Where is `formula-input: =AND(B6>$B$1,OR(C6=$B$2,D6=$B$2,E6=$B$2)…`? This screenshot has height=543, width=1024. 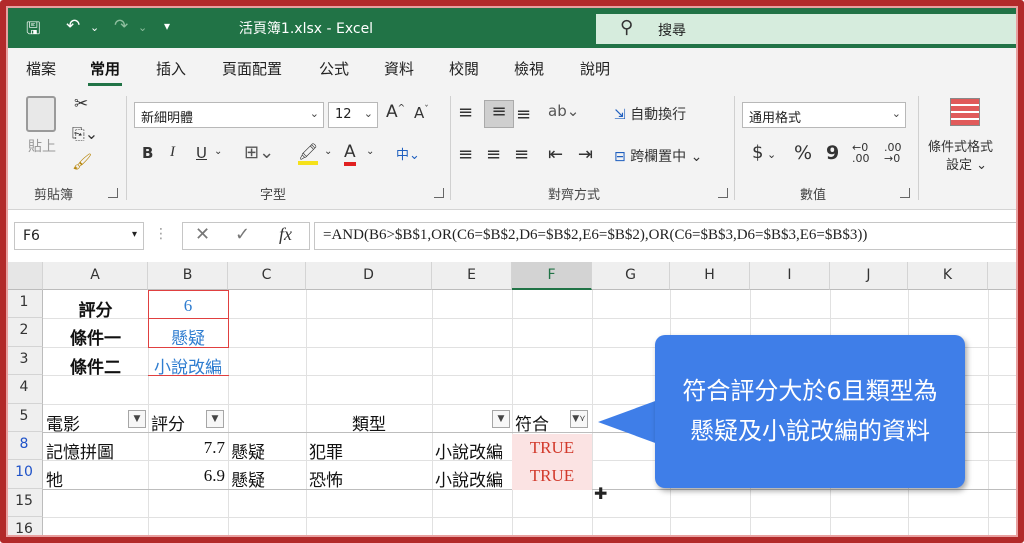
formula-input: =AND(B6>$B$1,OR(C6=$B$2,D6=$B$2,E6=$B$2)… is located at coordinates (666, 236).